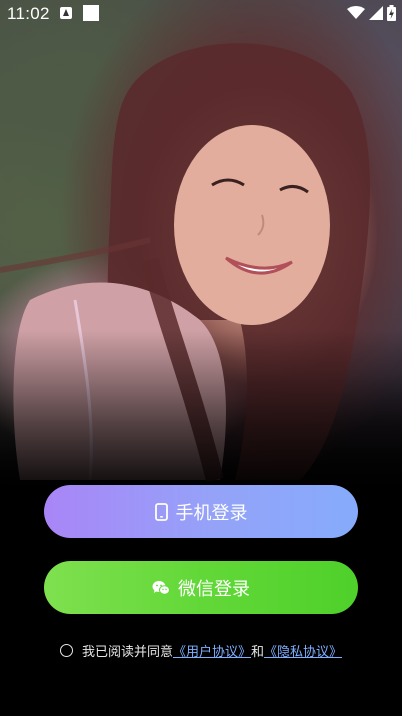 This screenshot has height=716, width=402. What do you see at coordinates (66, 650) in the screenshot?
I see `agree-checkbox` at bounding box center [66, 650].